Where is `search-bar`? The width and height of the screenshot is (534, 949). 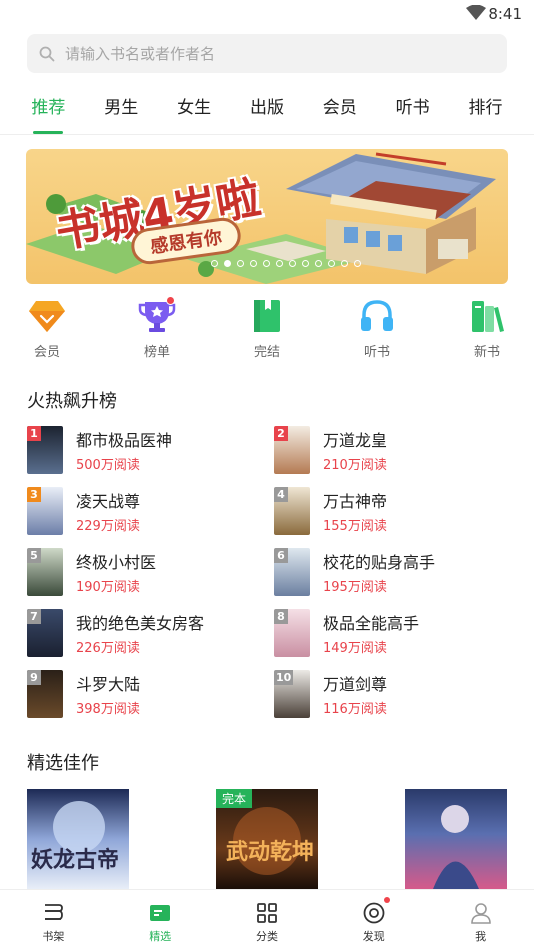
search-bar is located at coordinates (267, 53).